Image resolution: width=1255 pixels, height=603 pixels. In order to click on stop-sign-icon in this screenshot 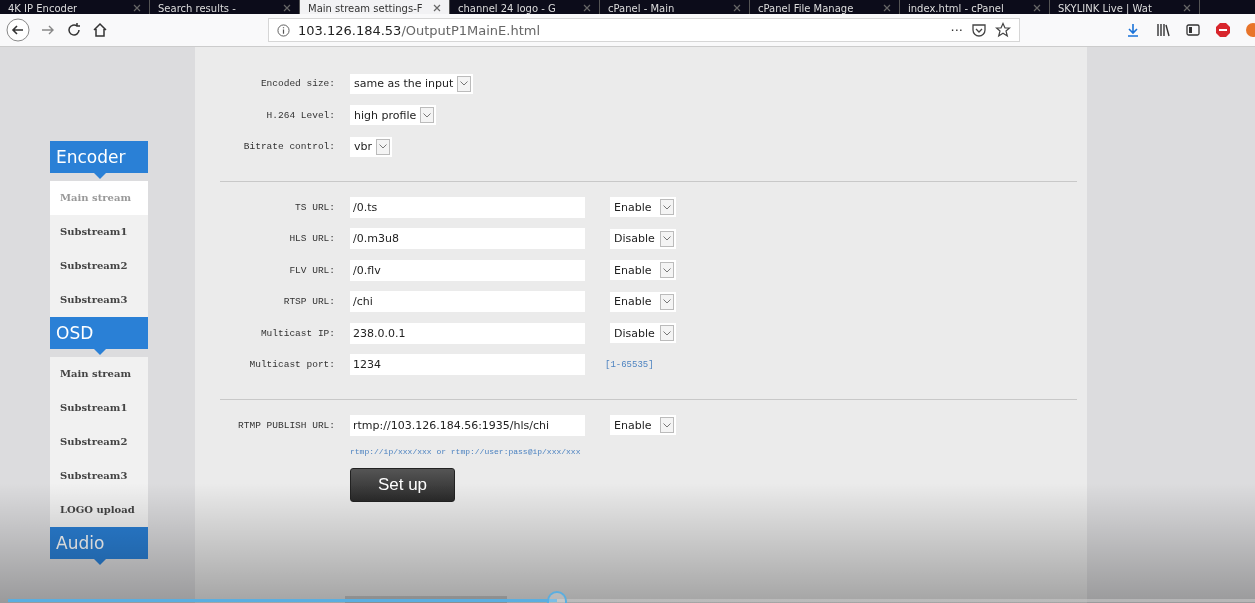, I will do `click(1223, 30)`.